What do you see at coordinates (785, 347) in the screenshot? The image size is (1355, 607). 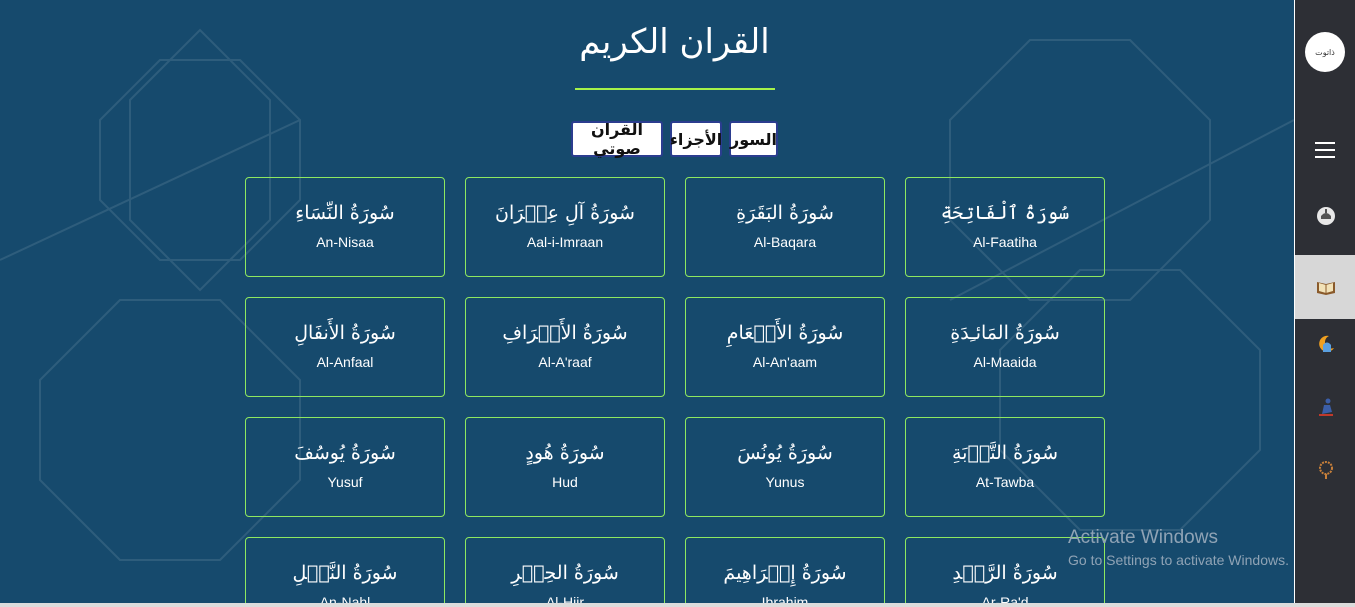 I see `surah-card: سُورَةُ الأَنۡعَامِ Al-An'aam` at bounding box center [785, 347].